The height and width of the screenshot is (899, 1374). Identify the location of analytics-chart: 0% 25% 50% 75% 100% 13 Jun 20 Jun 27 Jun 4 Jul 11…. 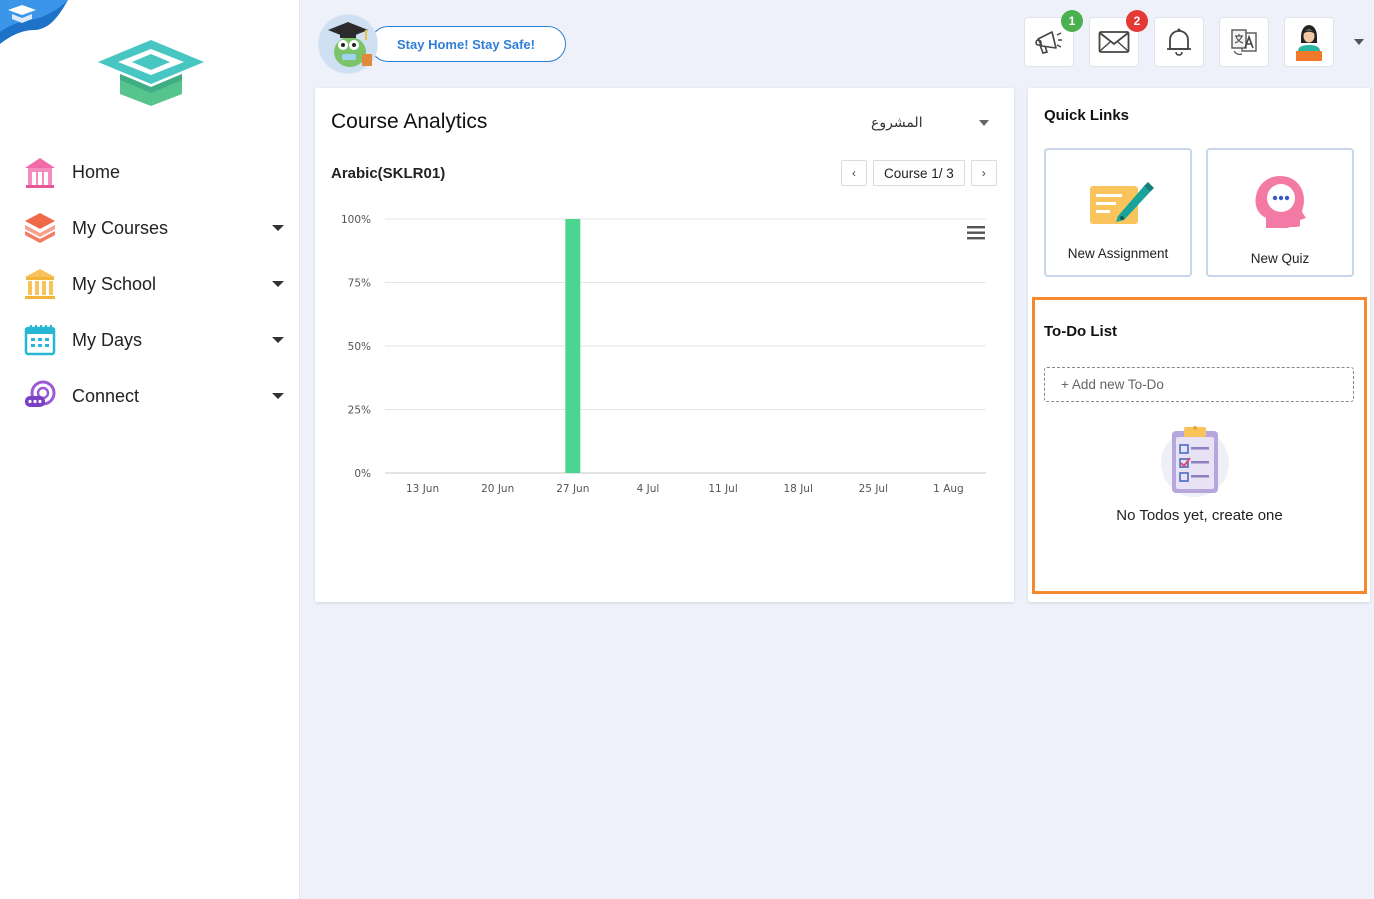
(663, 354).